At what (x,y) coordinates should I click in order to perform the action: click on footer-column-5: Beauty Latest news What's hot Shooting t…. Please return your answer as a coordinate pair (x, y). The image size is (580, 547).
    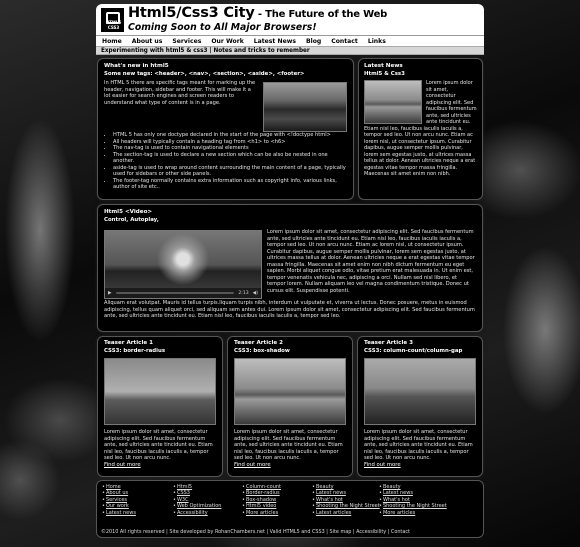
    Looking at the image, I should click on (413, 500).